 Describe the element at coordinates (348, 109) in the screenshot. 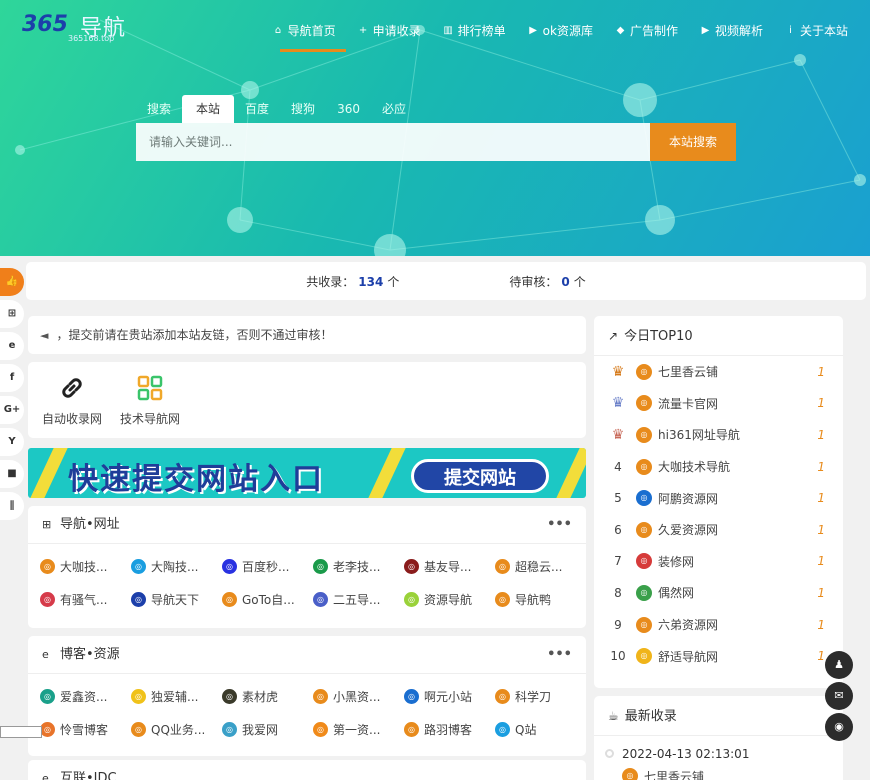

I see `search-tab: 360` at that location.